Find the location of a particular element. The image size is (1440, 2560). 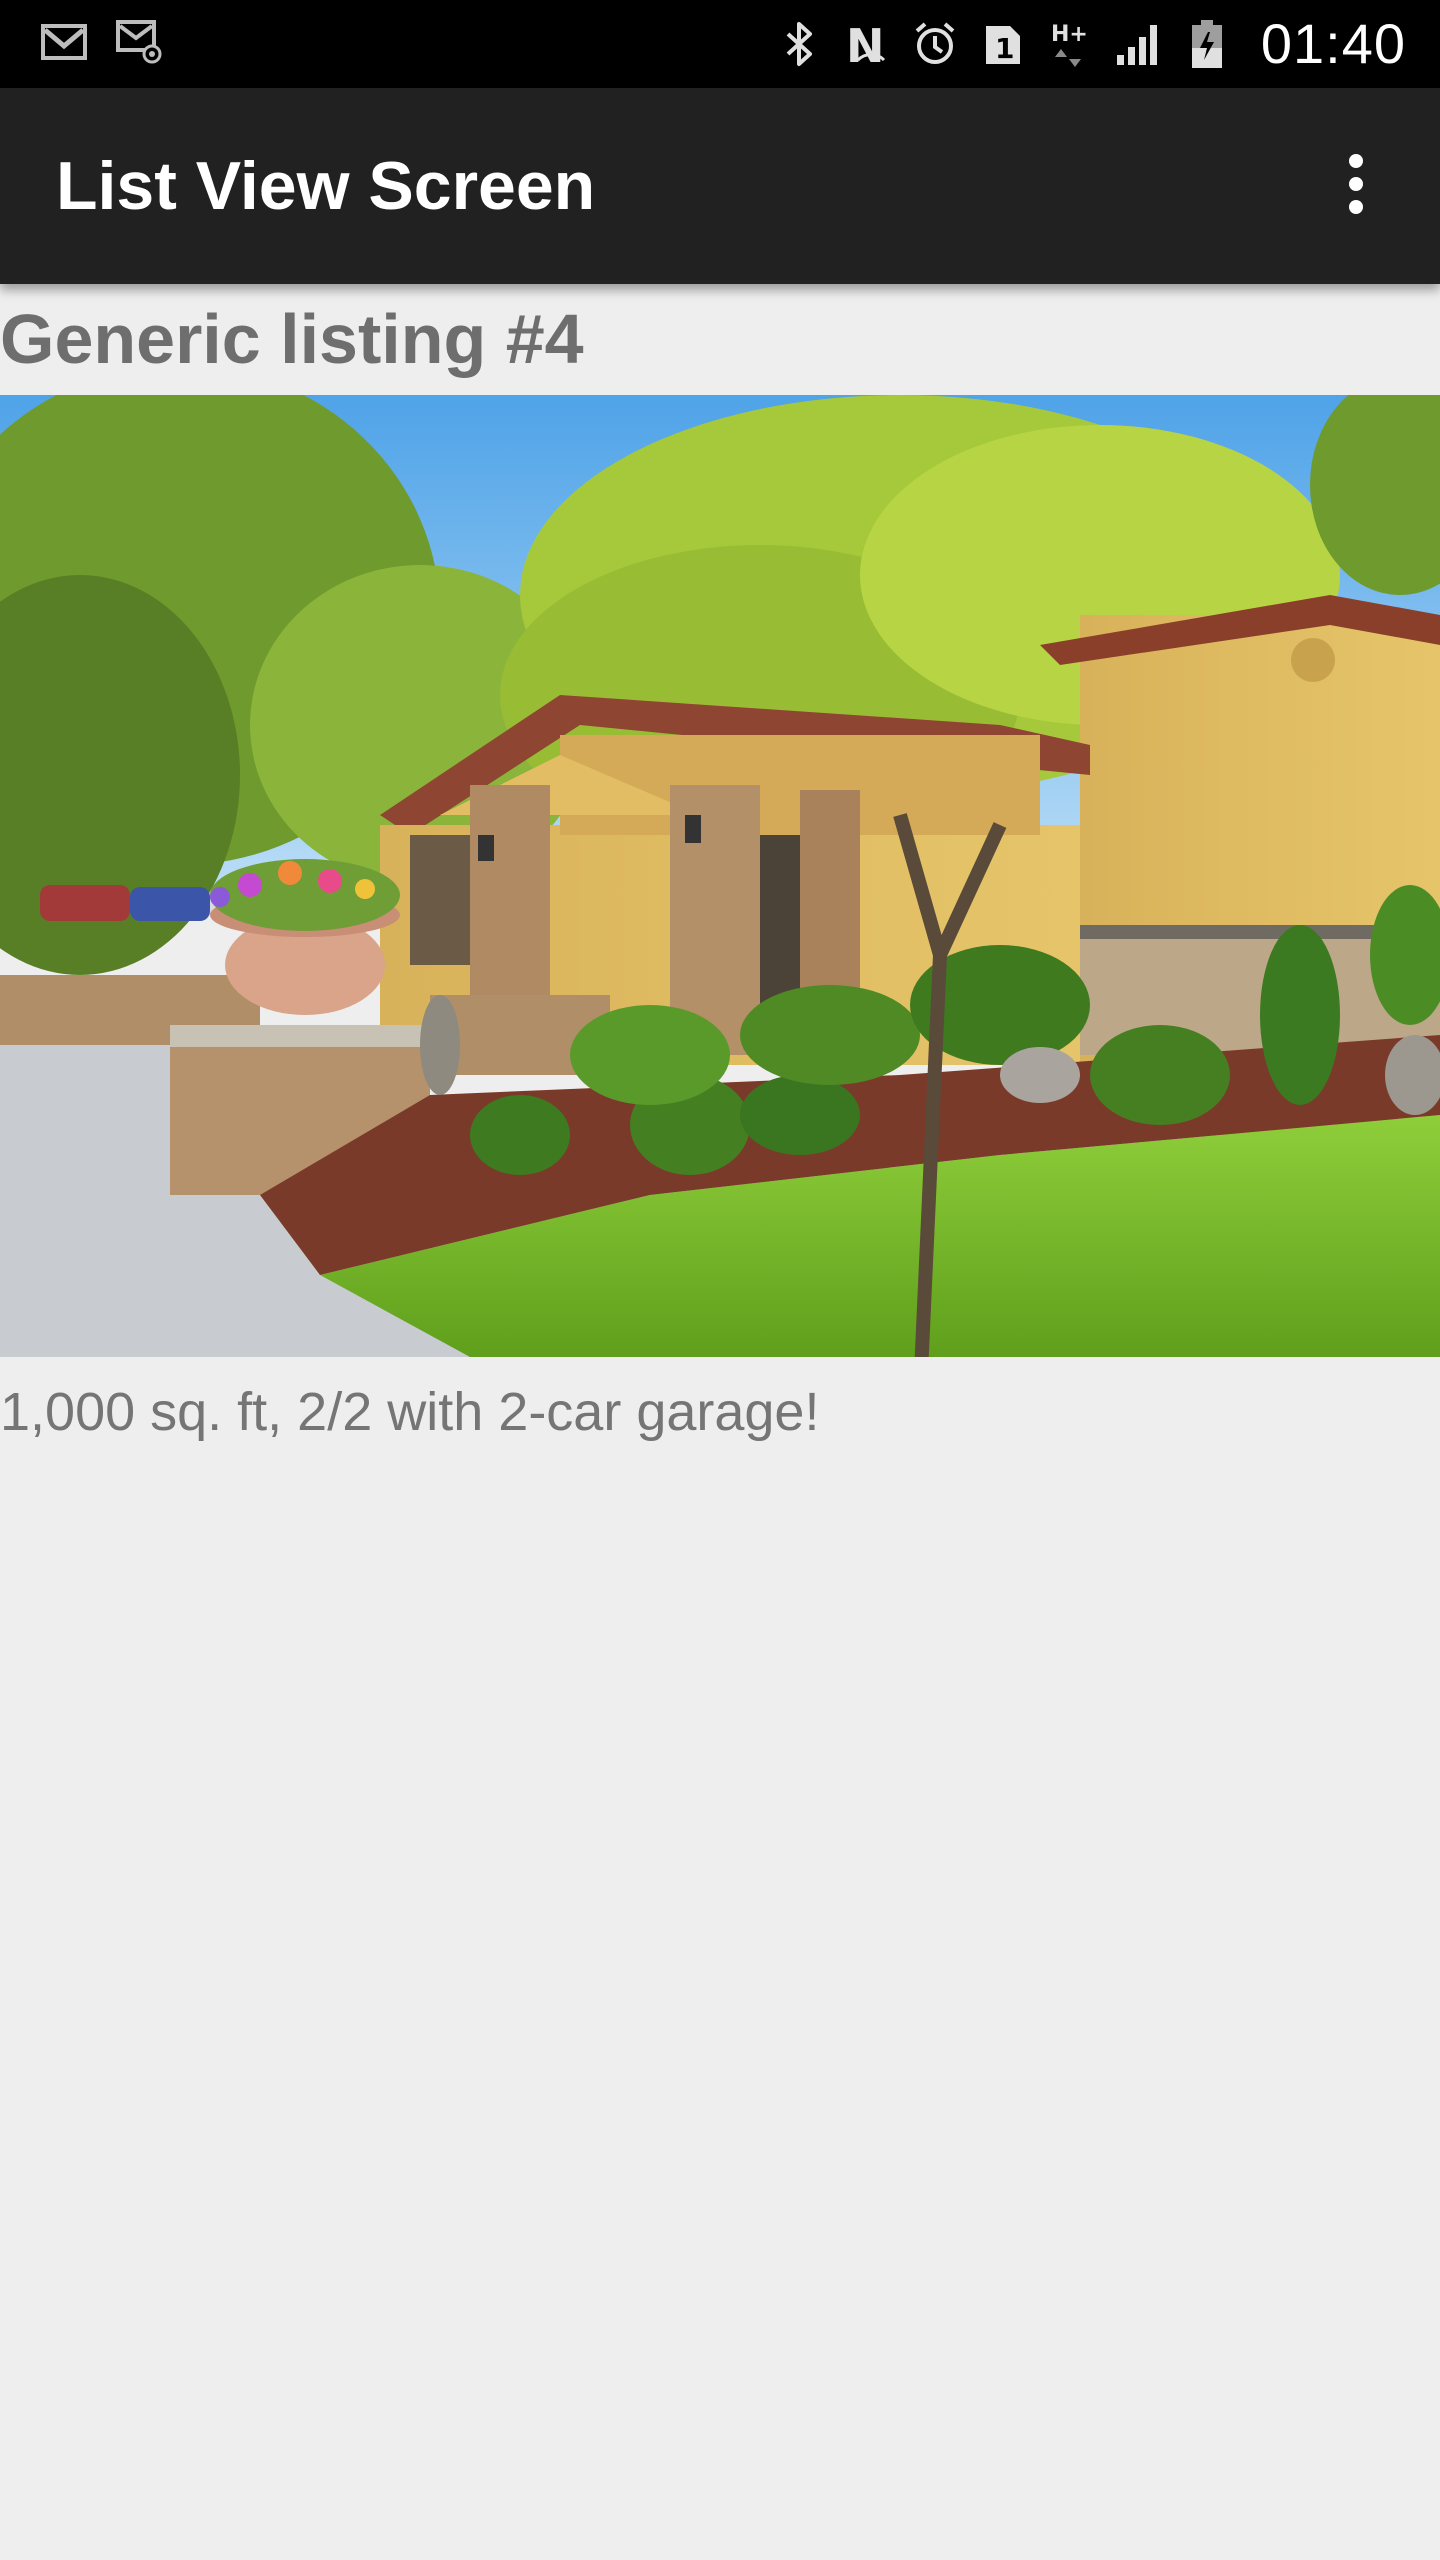

nfc-icon: N is located at coordinates (867, 44).